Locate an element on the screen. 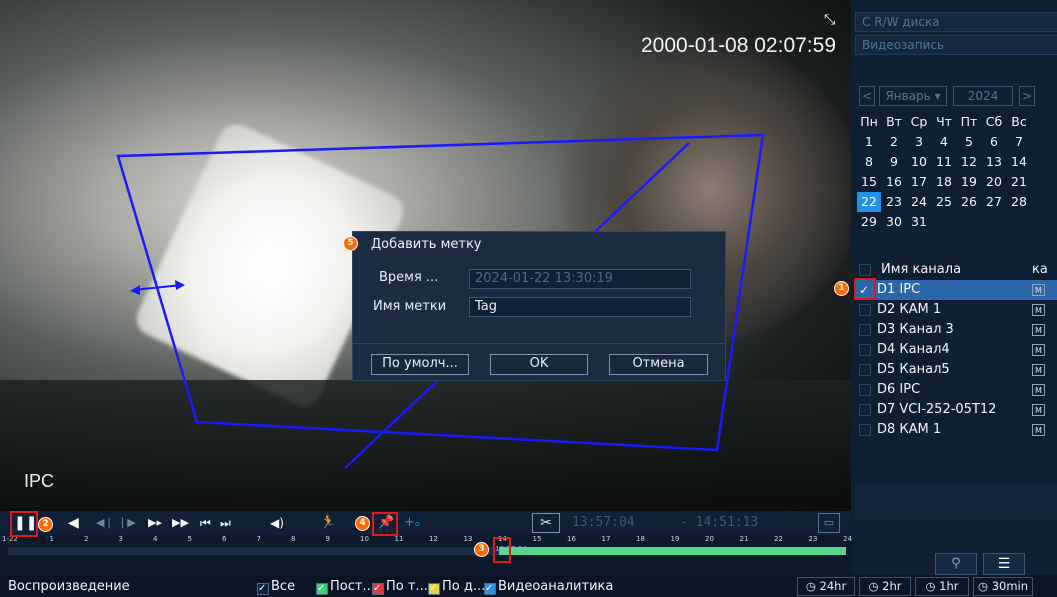  search-icon: ⚲ is located at coordinates (956, 563).